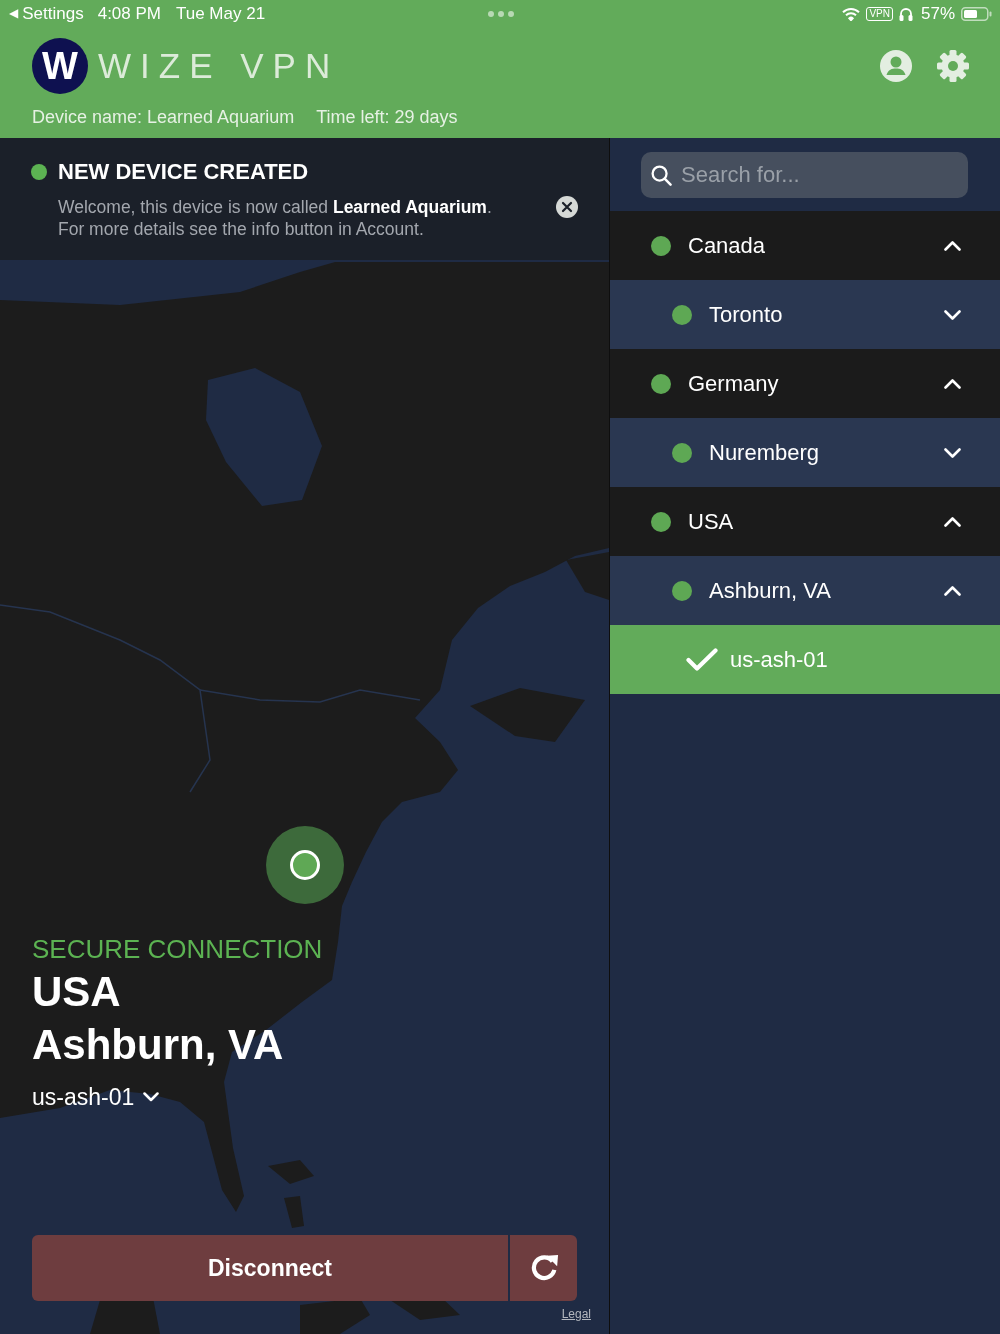 The image size is (1000, 1334). I want to click on notification-message: Welcome, this device is now called Learned Aquarium. For more details see the info button in Account., so click(275, 218).